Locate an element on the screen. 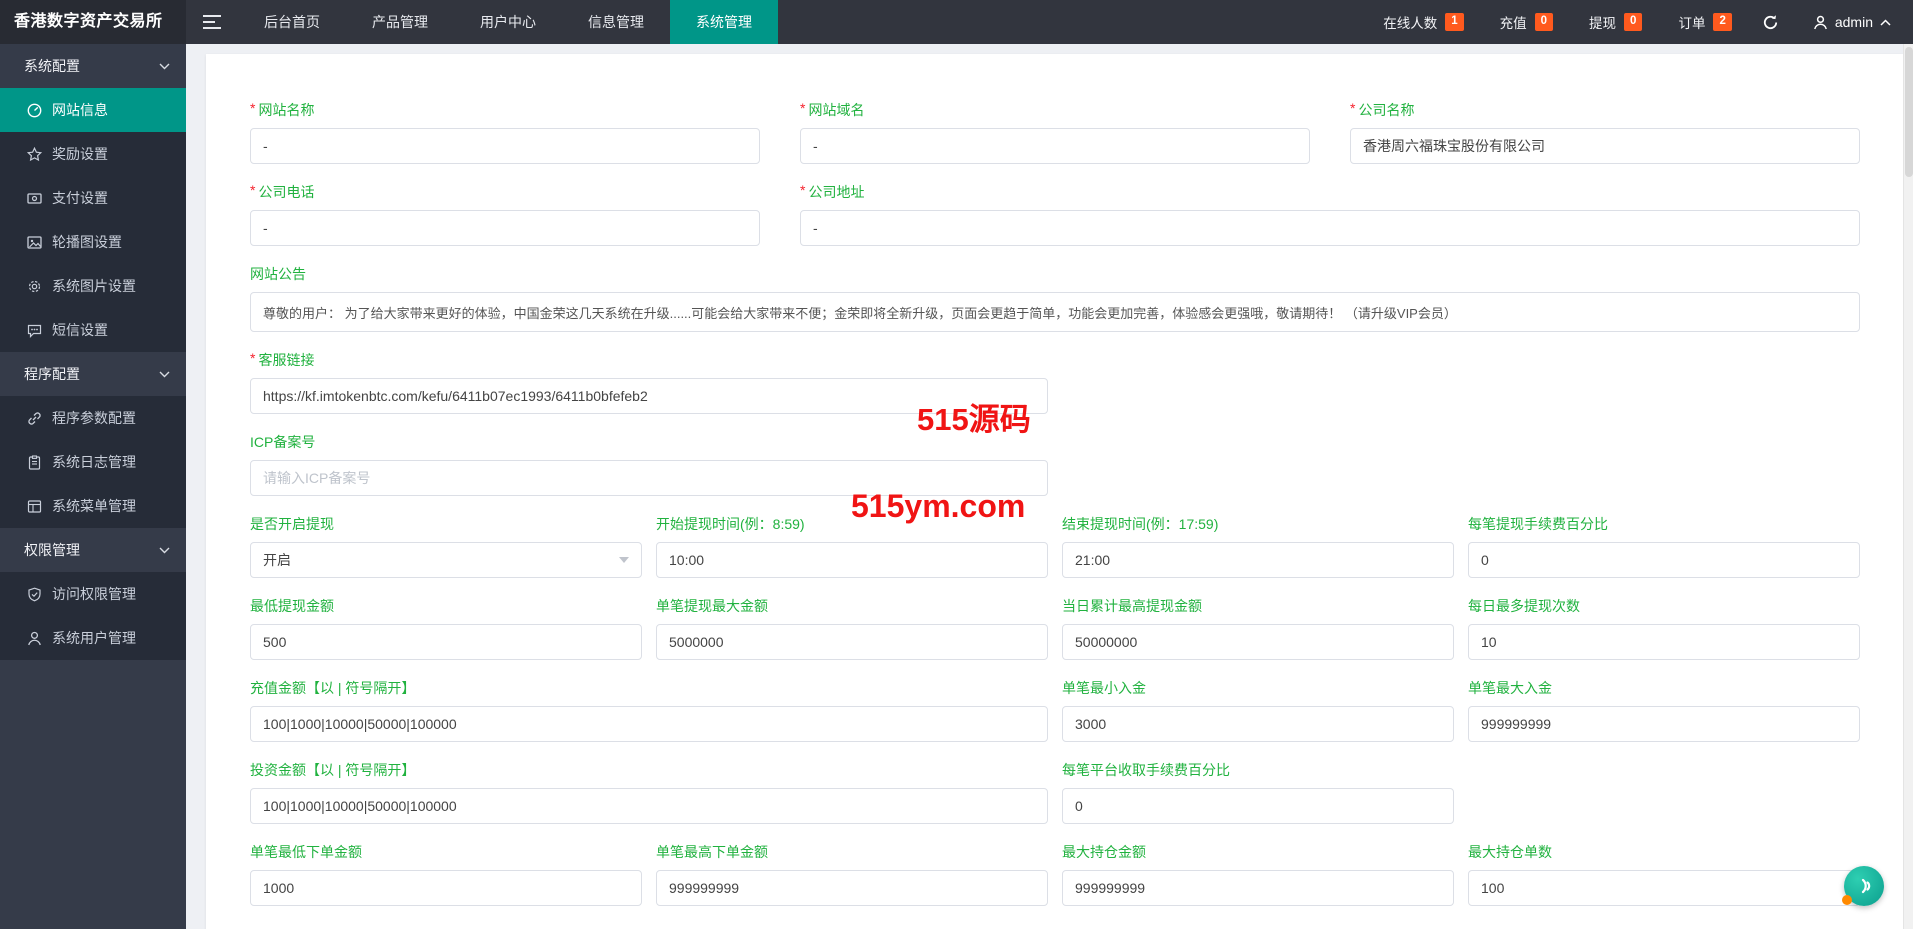 Image resolution: width=1913 pixels, height=929 pixels. floating-service-button is located at coordinates (1863, 886).